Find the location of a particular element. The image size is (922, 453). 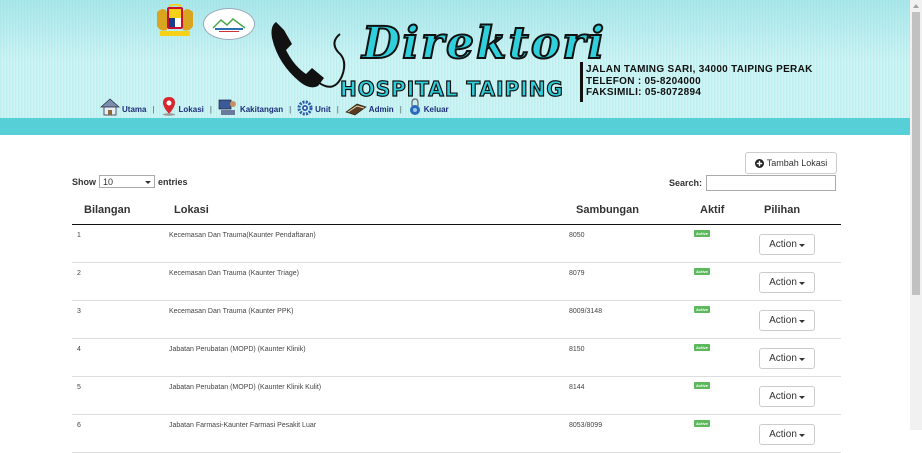

gear-icon is located at coordinates (305, 108).